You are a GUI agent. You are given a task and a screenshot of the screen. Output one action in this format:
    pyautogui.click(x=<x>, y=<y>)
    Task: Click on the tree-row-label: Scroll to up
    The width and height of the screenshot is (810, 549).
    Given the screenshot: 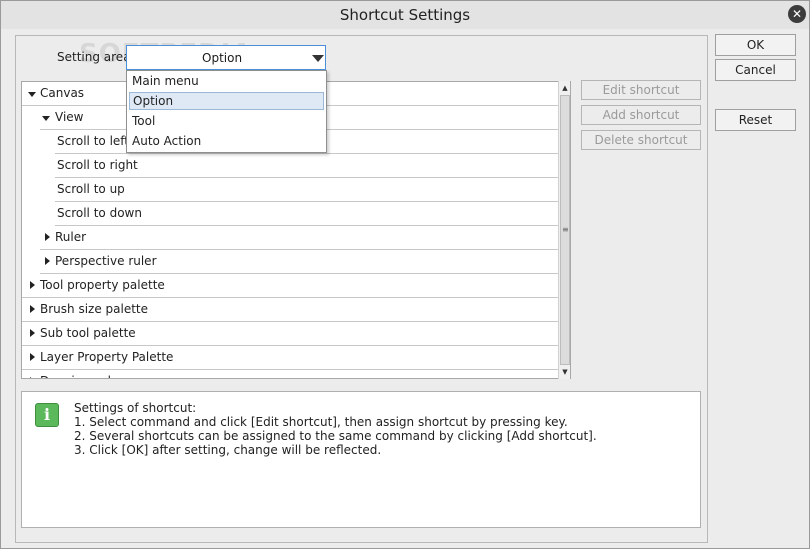 What is the action you would take?
    pyautogui.click(x=91, y=189)
    